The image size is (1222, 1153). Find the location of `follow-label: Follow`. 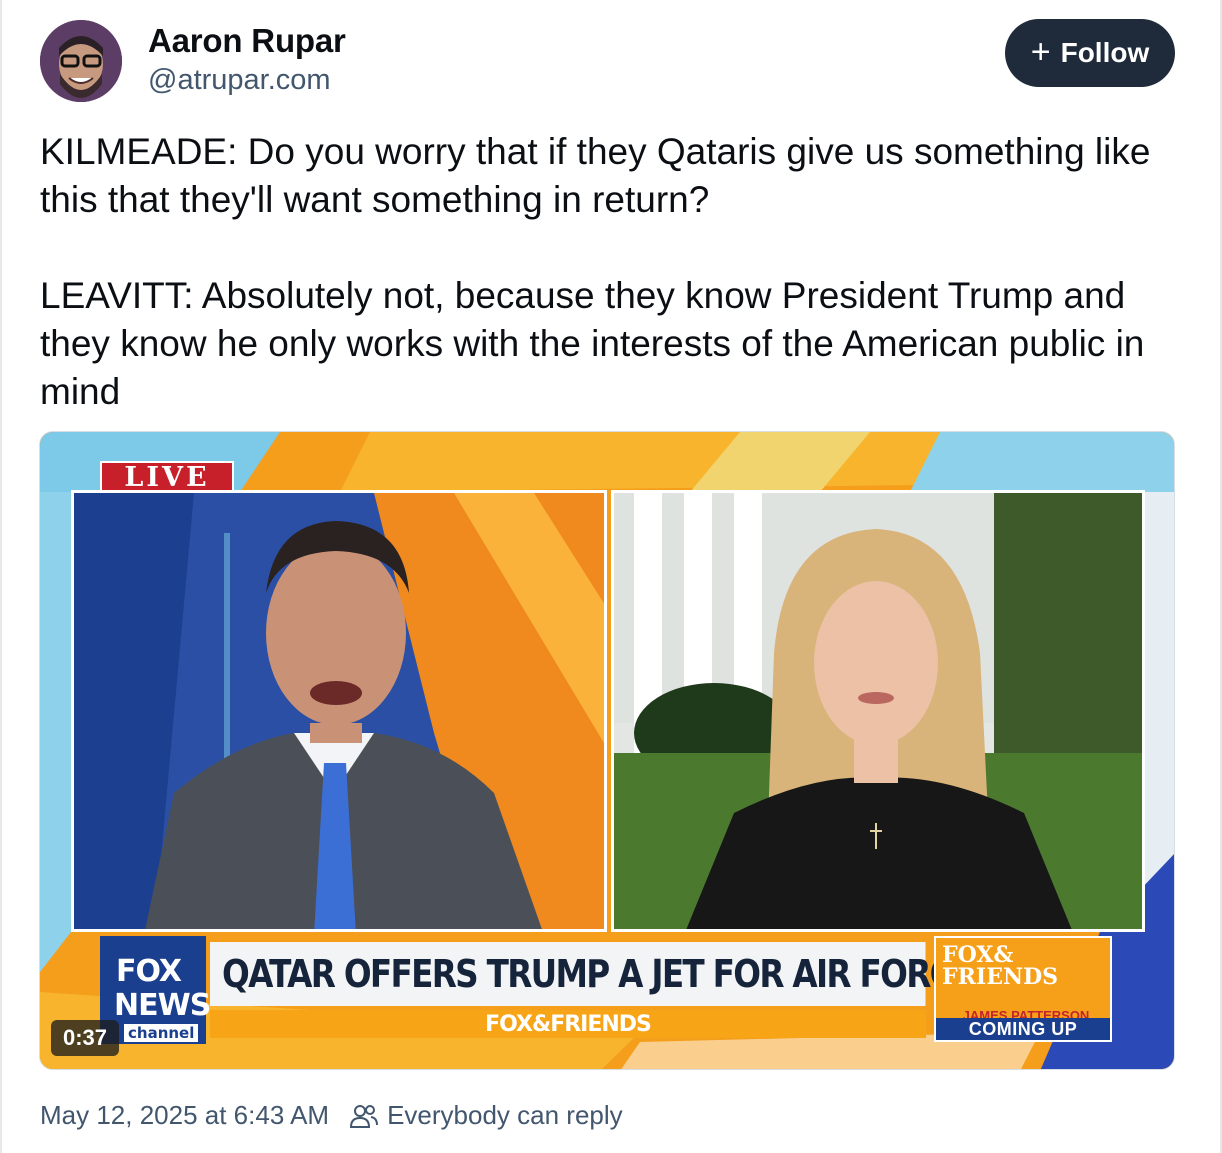

follow-label: Follow is located at coordinates (1105, 52).